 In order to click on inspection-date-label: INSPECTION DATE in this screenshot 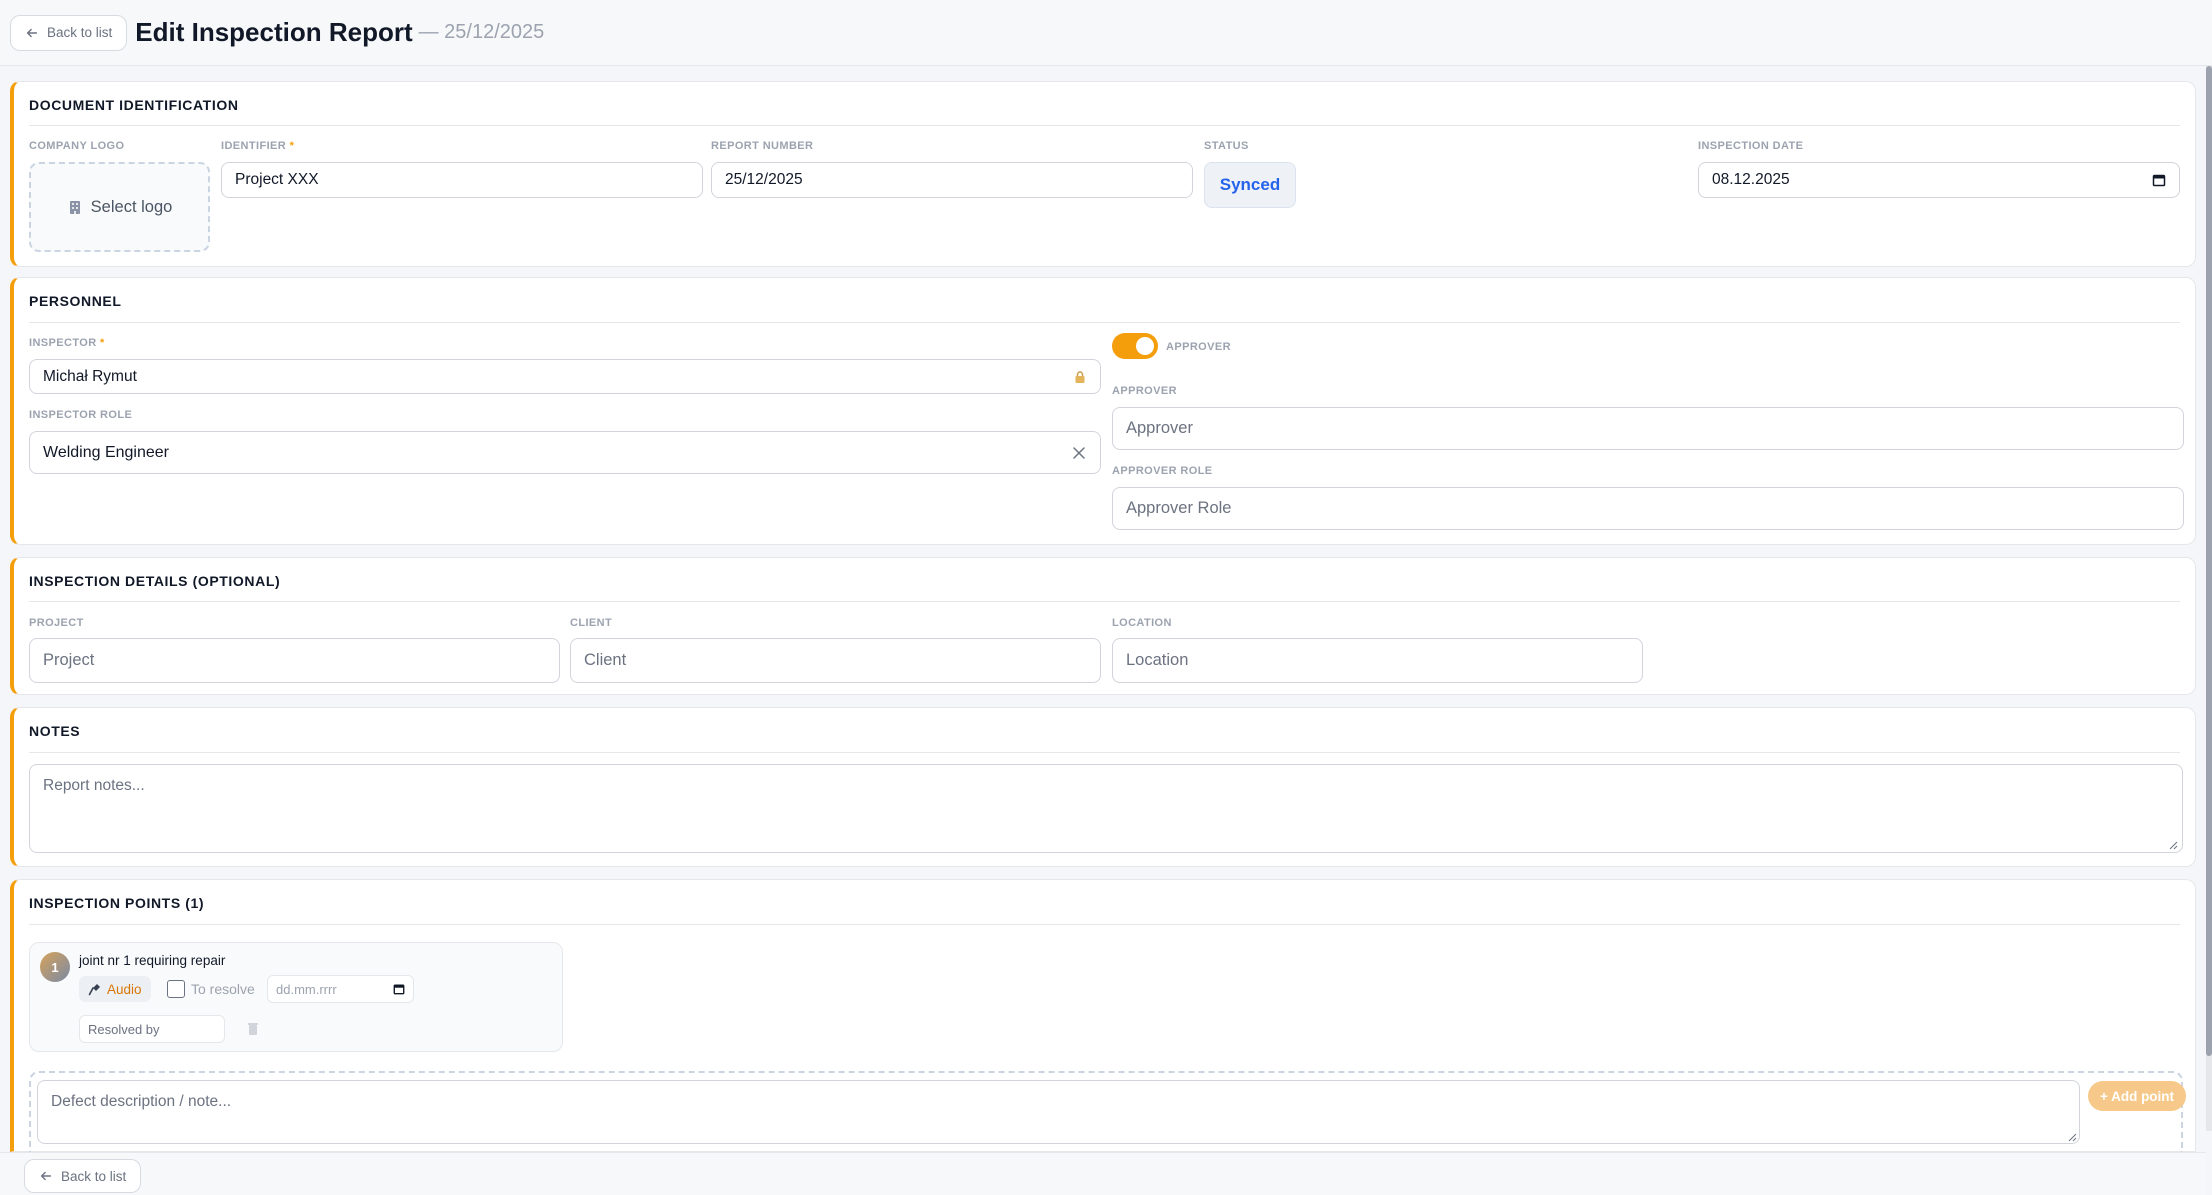, I will do `click(1751, 146)`.